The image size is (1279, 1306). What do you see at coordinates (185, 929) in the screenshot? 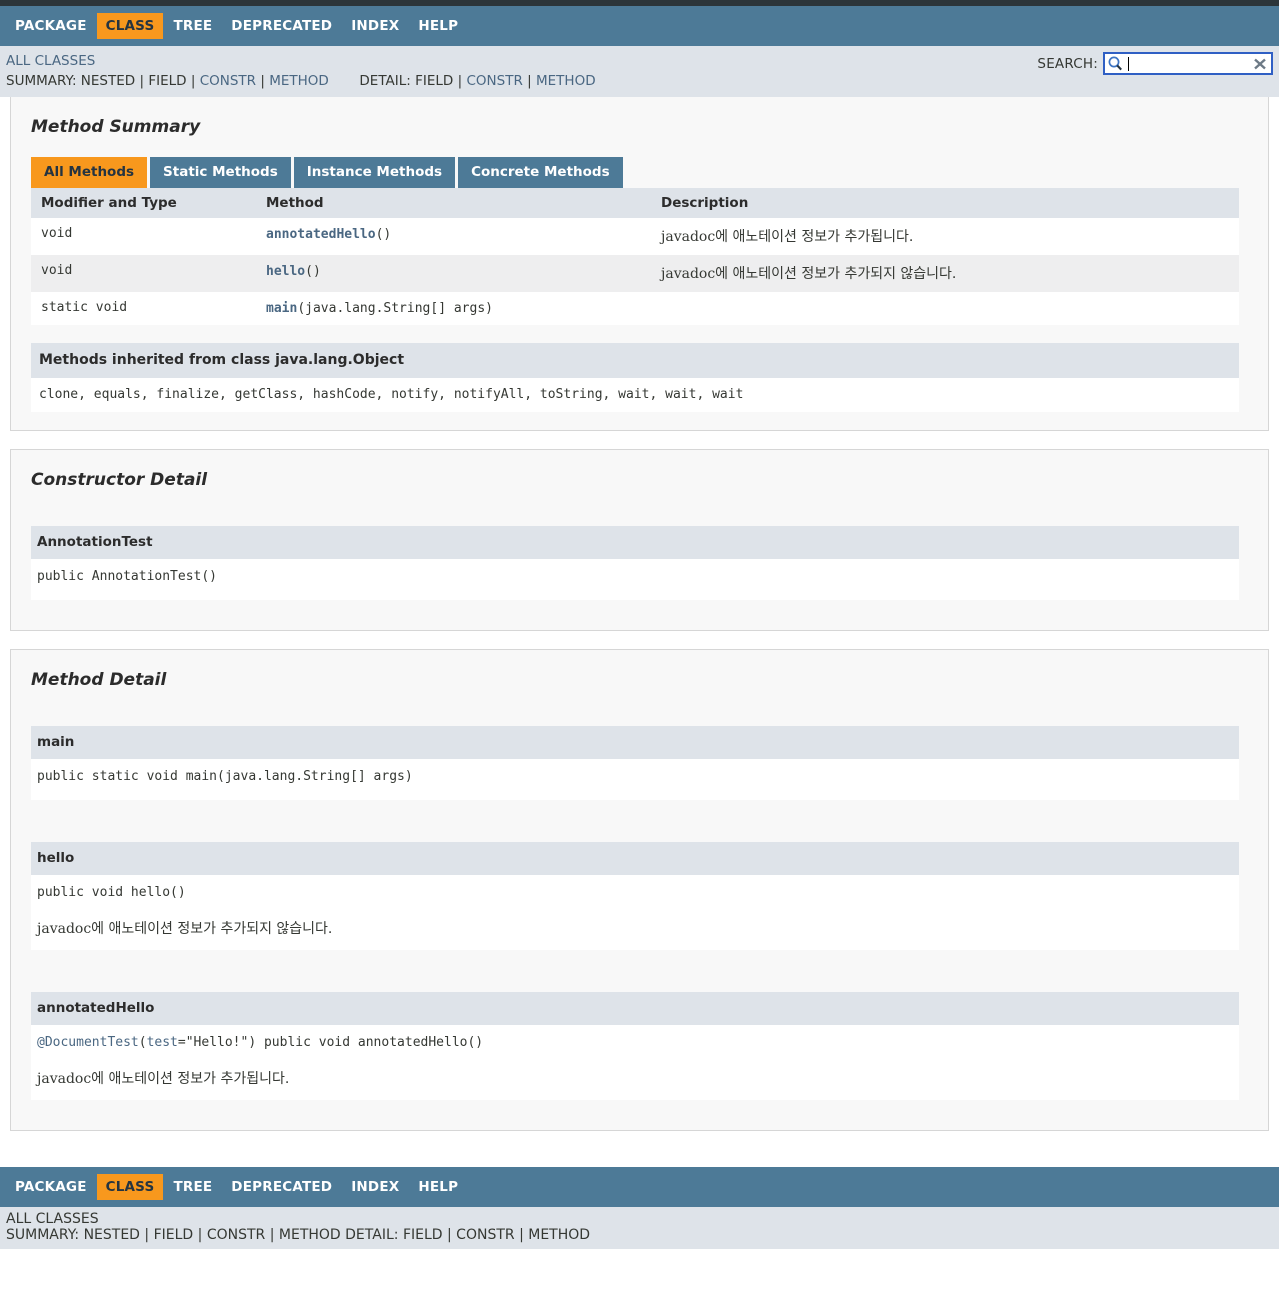
I see `method-description-hello: javadoc에 애노테이션 정보가 추가되지 않습니다.` at bounding box center [185, 929].